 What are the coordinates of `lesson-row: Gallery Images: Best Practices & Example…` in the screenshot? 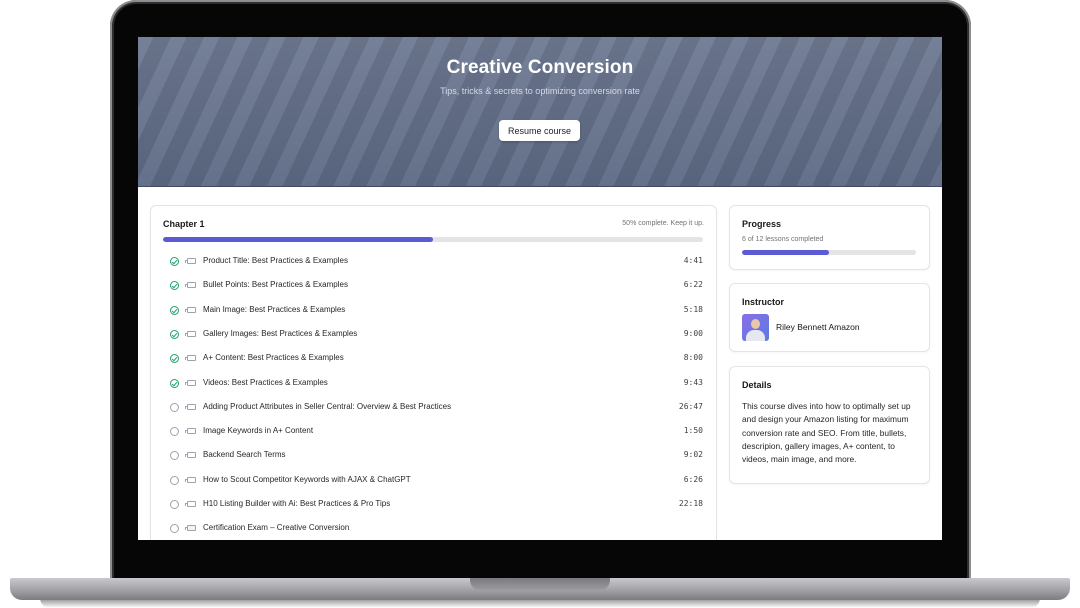 It's located at (433, 336).